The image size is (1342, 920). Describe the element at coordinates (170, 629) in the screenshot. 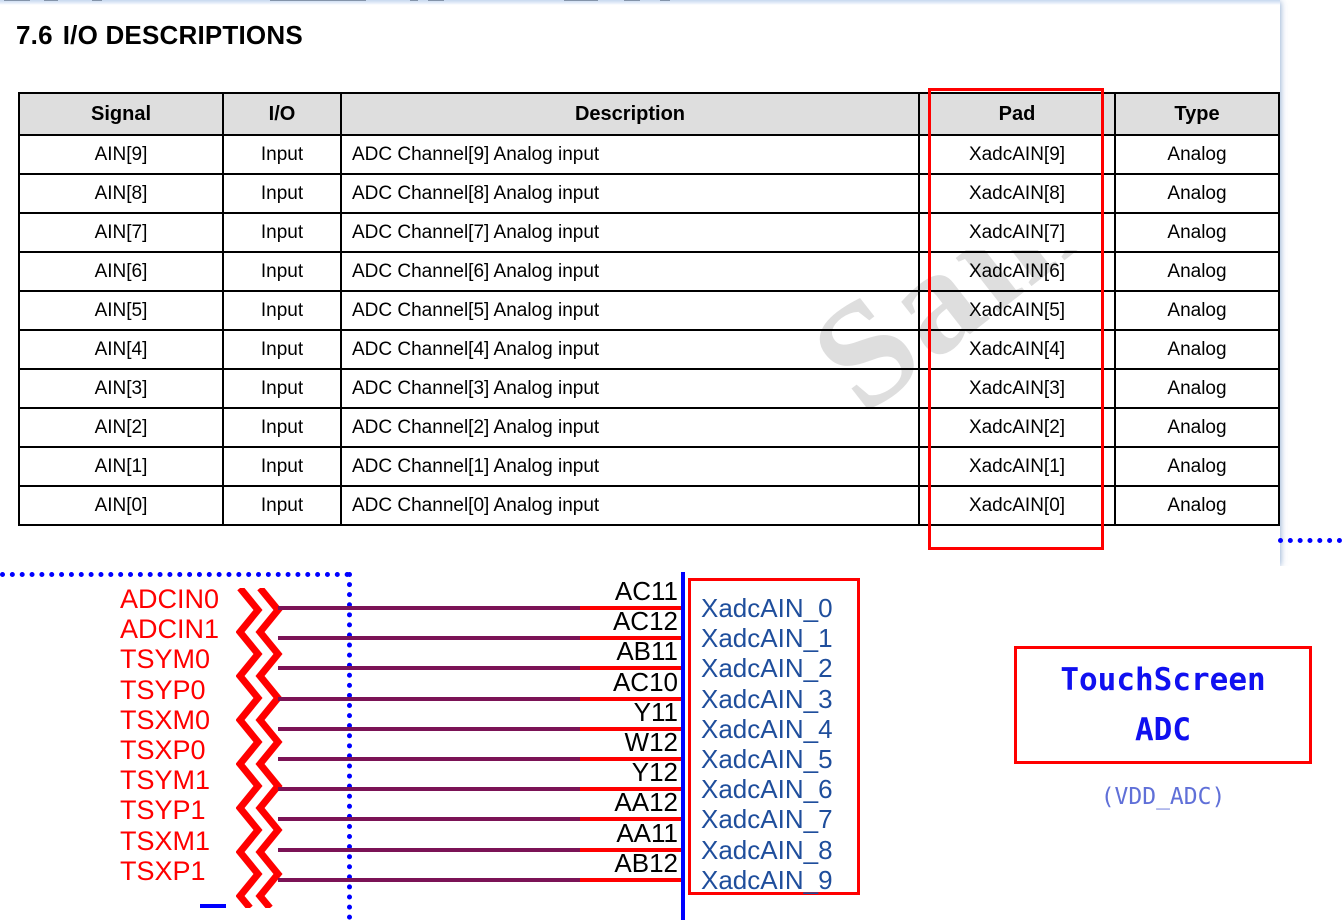

I see `signal-label: ADCIN1` at that location.